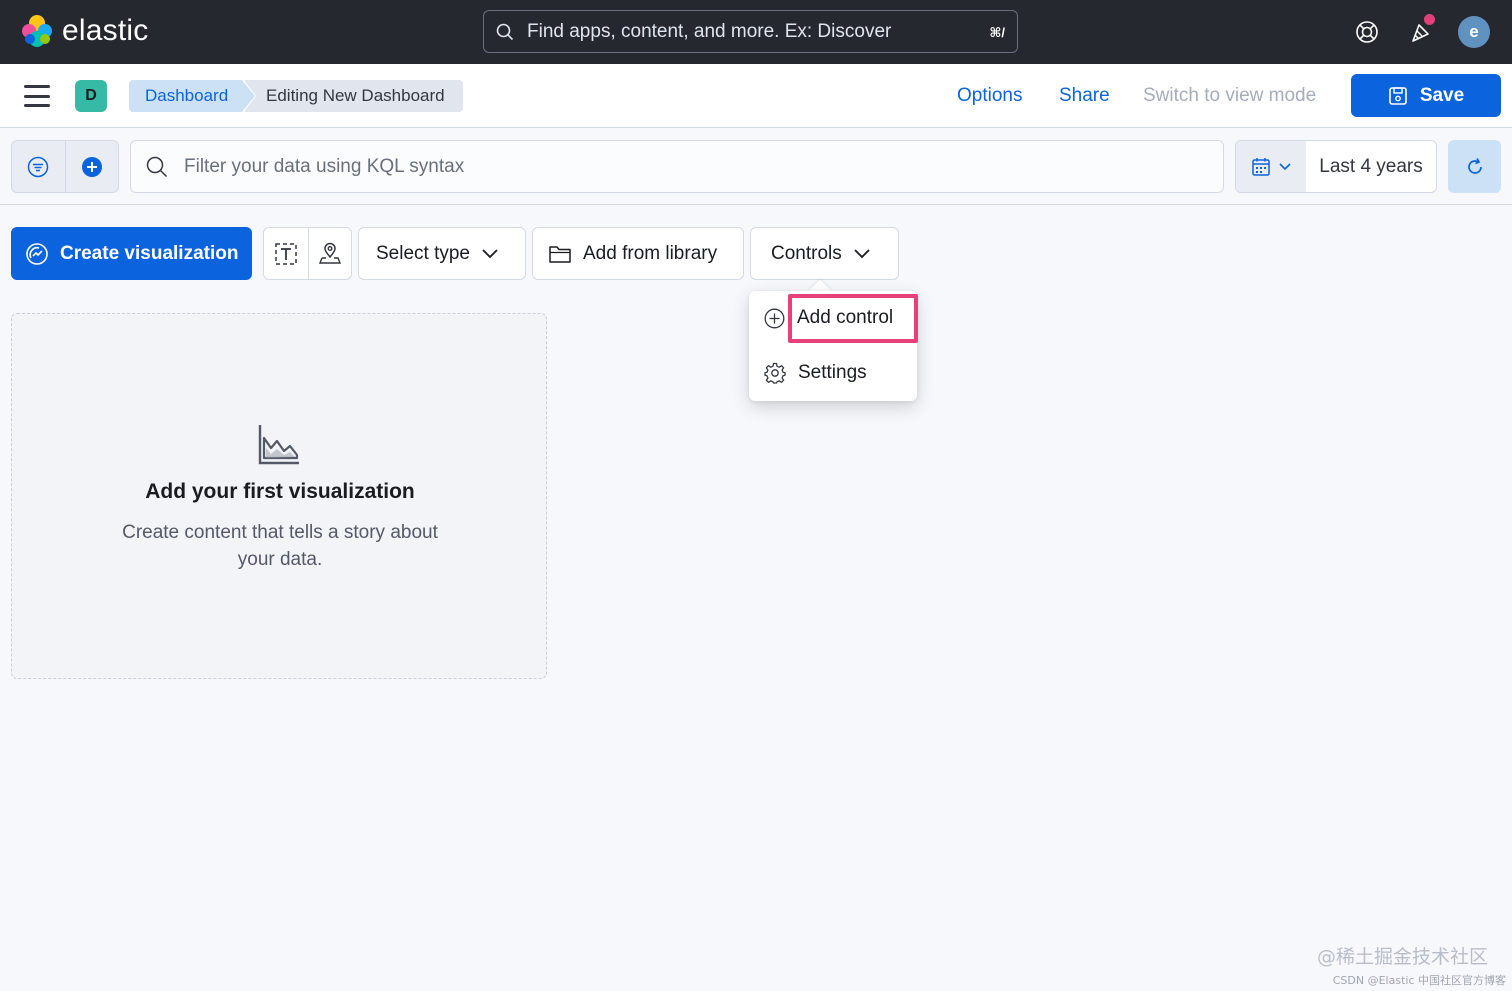 This screenshot has height=991, width=1512. I want to click on kql-query-input: Filter your data using KQL syntax, so click(677, 166).